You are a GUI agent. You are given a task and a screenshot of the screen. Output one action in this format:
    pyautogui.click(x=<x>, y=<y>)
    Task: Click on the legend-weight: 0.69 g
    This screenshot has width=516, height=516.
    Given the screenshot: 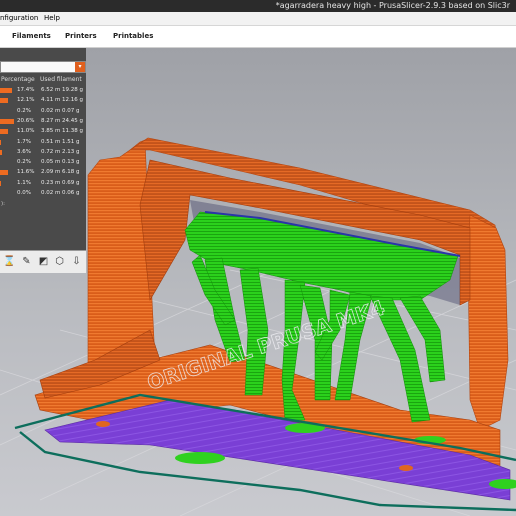 What is the action you would take?
    pyautogui.click(x=71, y=182)
    